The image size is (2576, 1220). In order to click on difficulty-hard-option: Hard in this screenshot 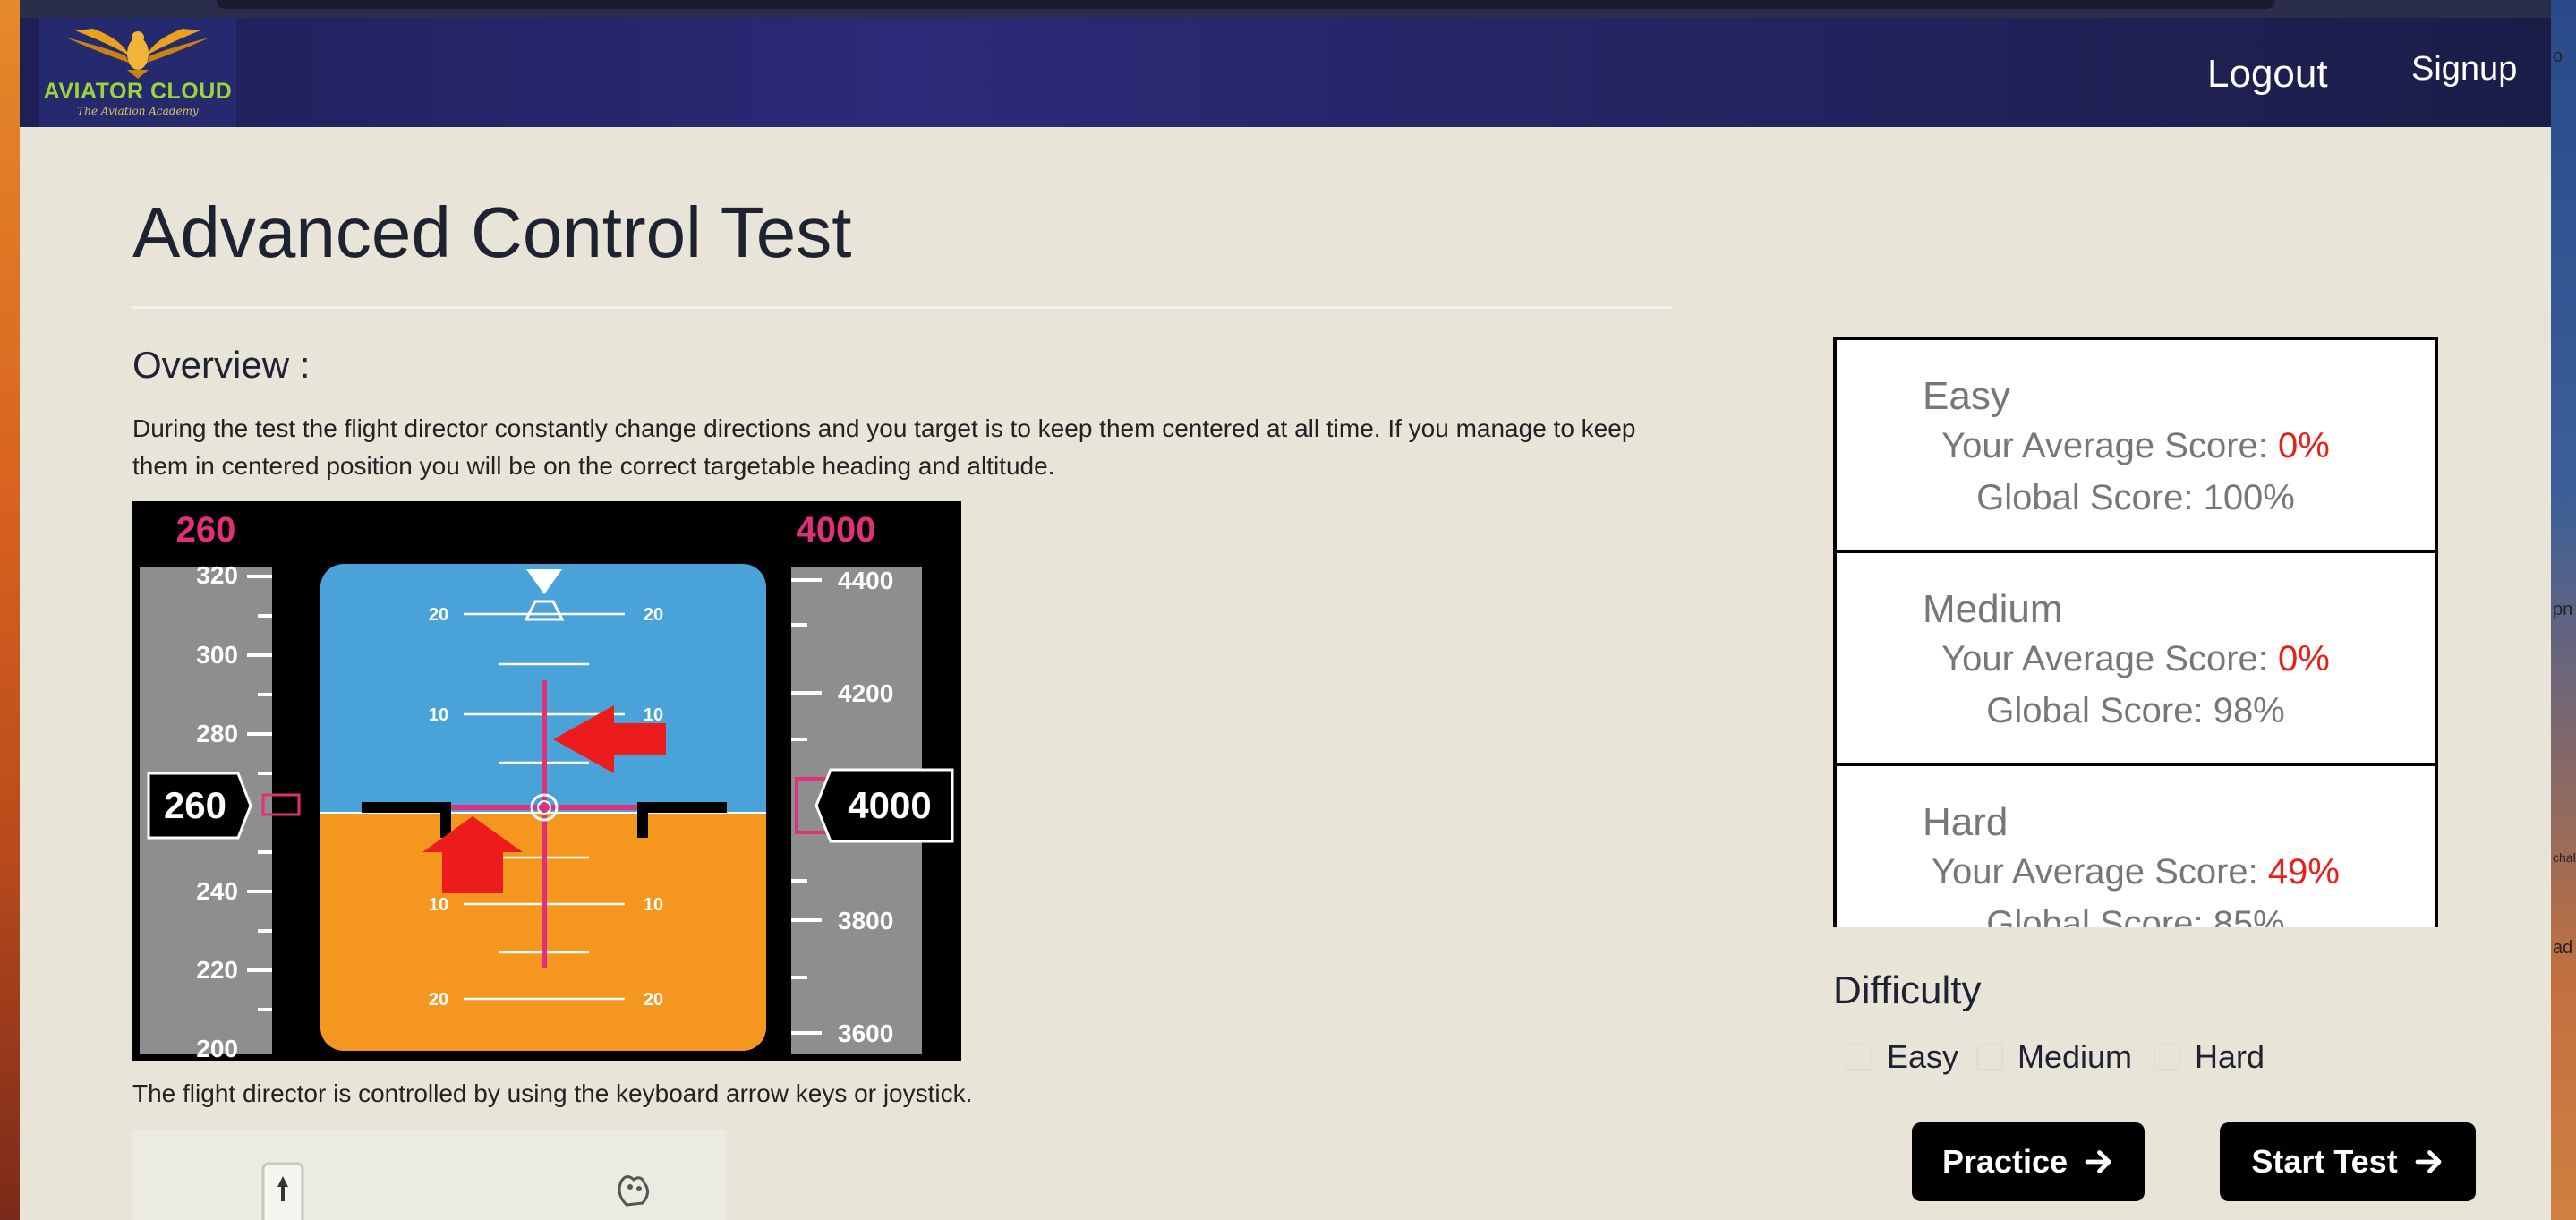, I will do `click(2209, 1057)`.